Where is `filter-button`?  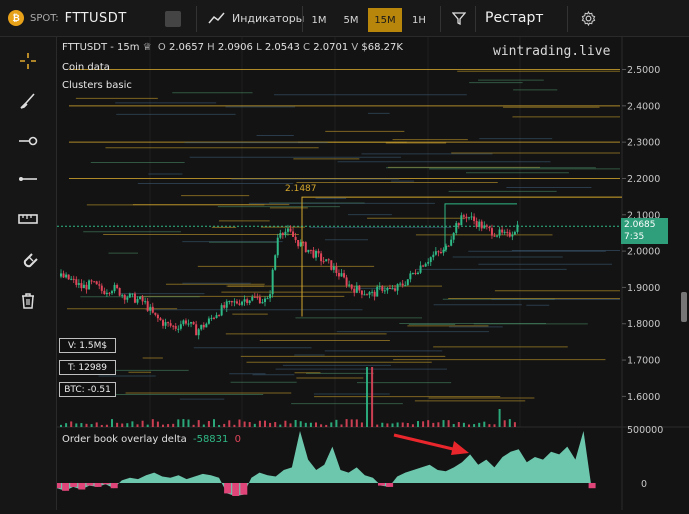 filter-button is located at coordinates (459, 18).